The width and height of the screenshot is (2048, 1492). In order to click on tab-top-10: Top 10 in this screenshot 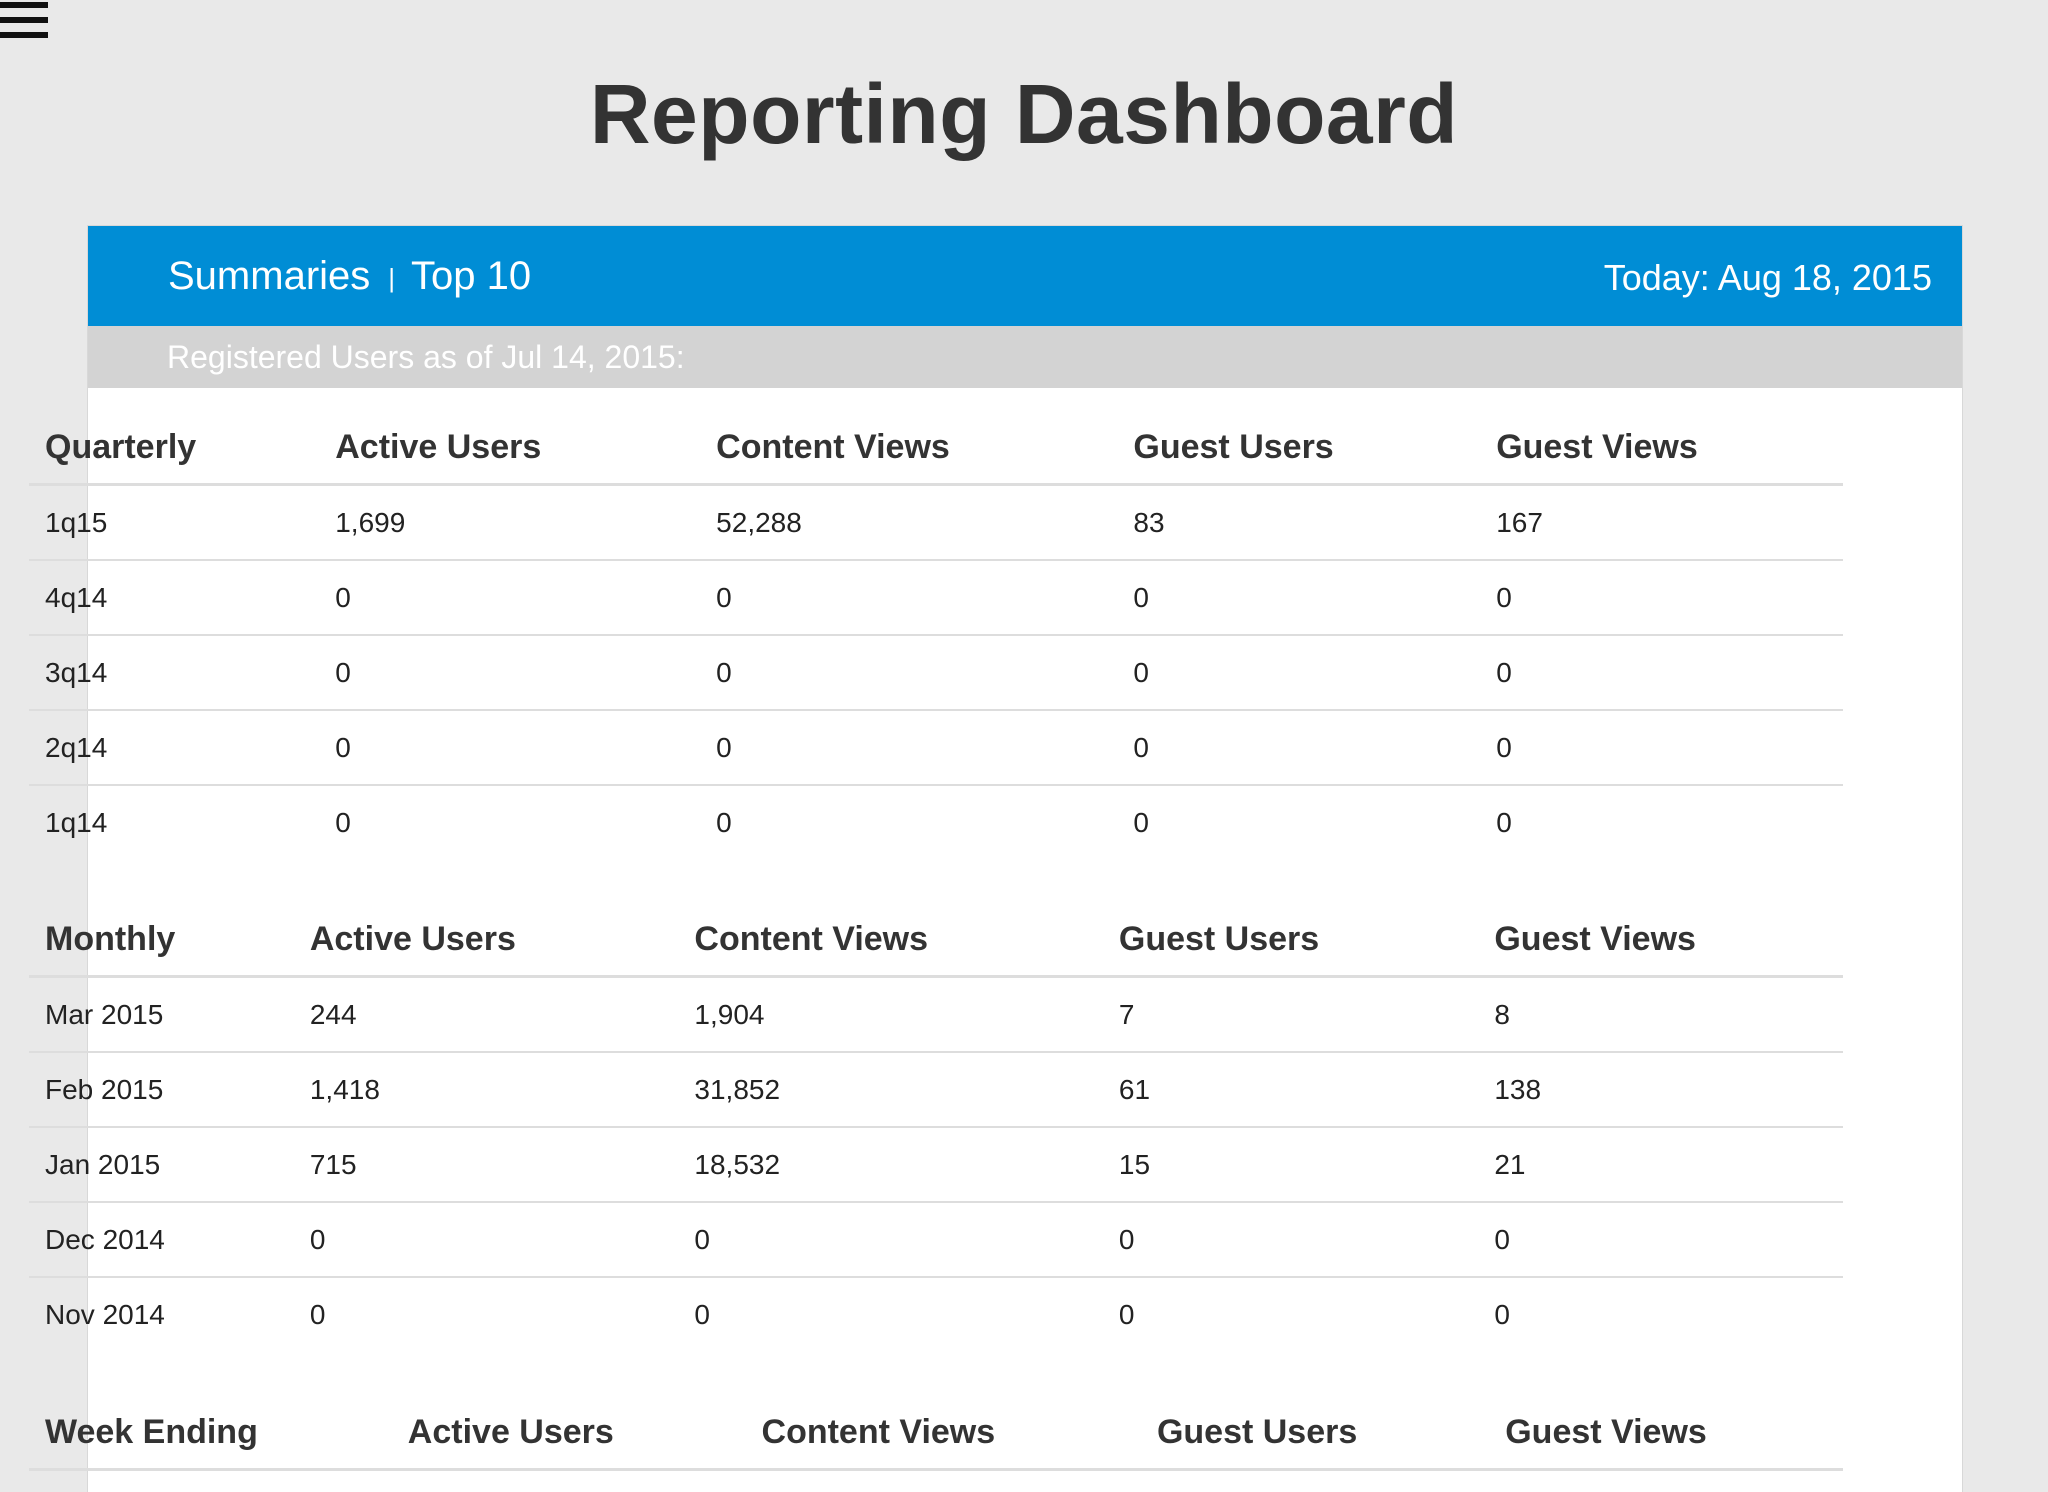, I will do `click(471, 276)`.